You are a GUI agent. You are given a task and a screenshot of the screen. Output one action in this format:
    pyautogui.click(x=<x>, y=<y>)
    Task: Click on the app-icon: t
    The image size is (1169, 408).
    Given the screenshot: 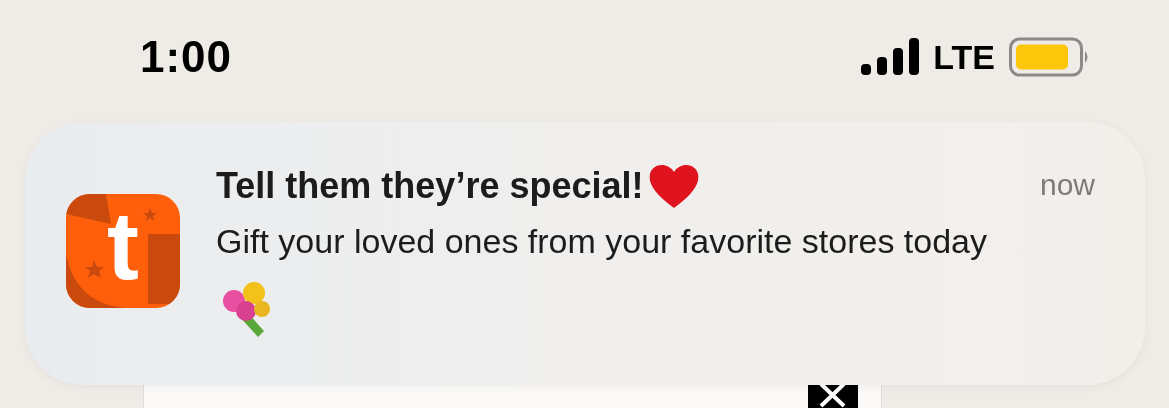 What is the action you would take?
    pyautogui.click(x=123, y=251)
    